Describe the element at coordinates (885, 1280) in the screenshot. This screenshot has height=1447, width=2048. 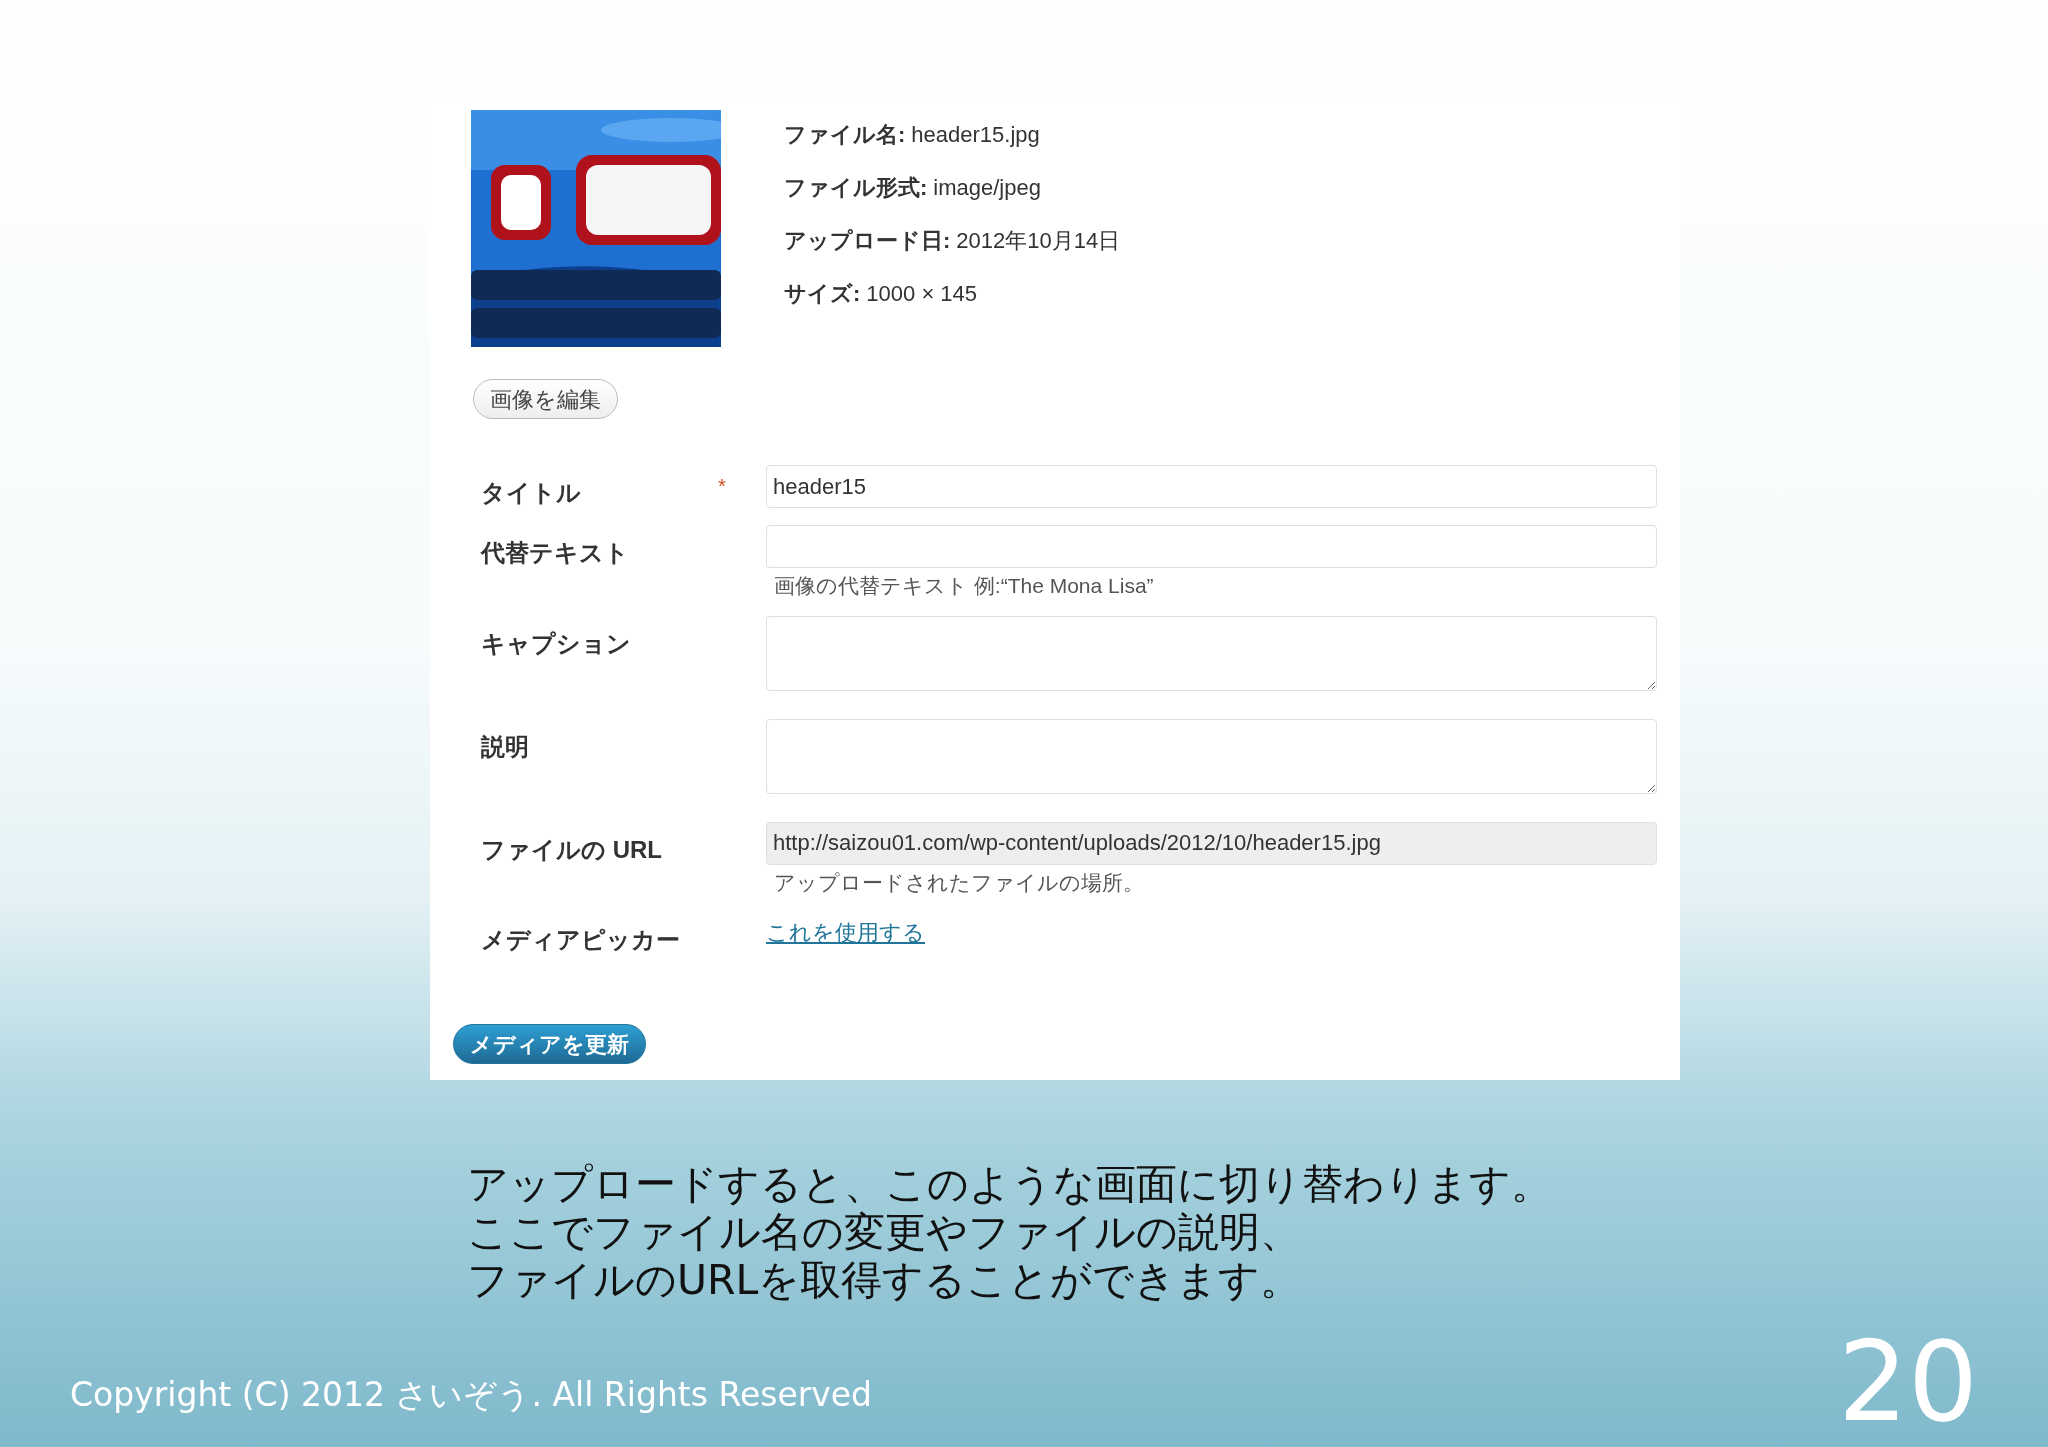
I see `caption-line: ファイルのURLを取得することができます。` at that location.